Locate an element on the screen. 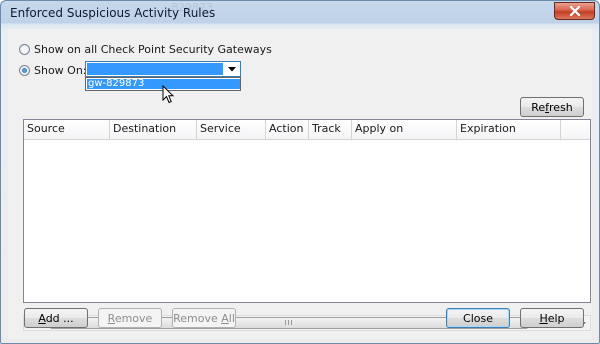 The height and width of the screenshot is (344, 600). refresh-button: Refresh is located at coordinates (552, 107).